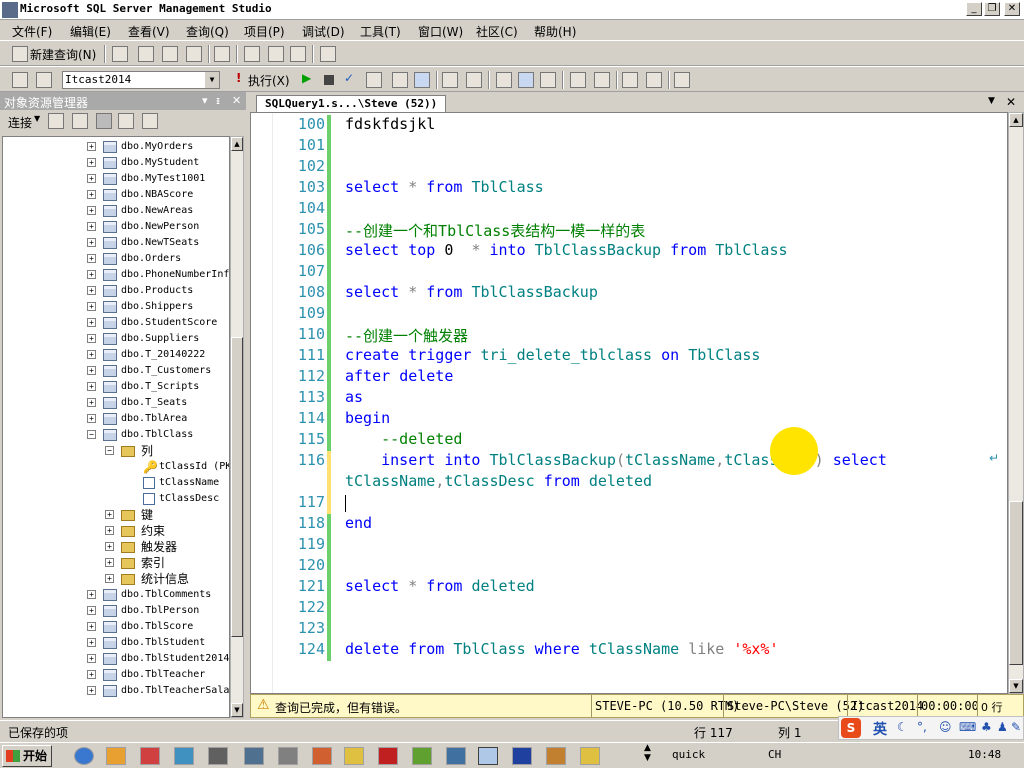 Image resolution: width=1024 pixels, height=768 pixels. What do you see at coordinates (399, 376) in the screenshot?
I see `code-line: after delete` at bounding box center [399, 376].